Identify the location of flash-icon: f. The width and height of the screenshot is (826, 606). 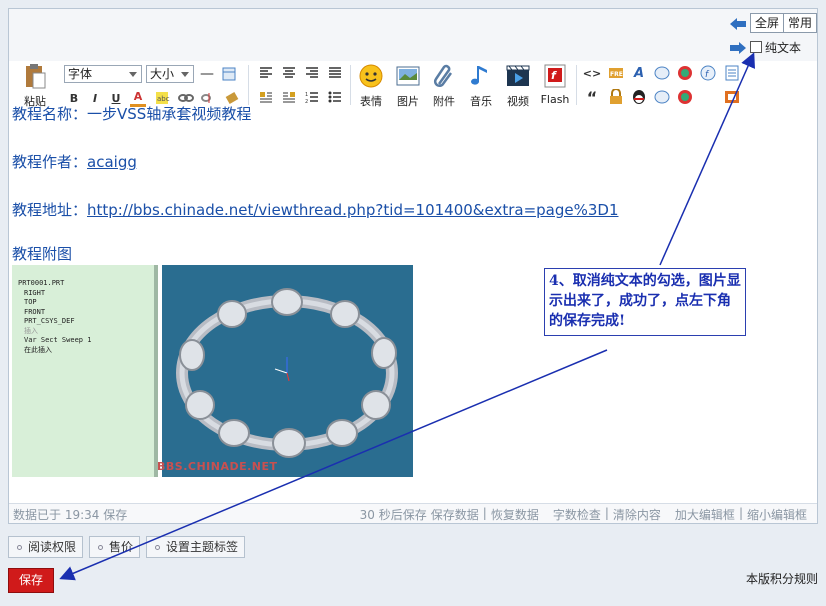
(555, 76).